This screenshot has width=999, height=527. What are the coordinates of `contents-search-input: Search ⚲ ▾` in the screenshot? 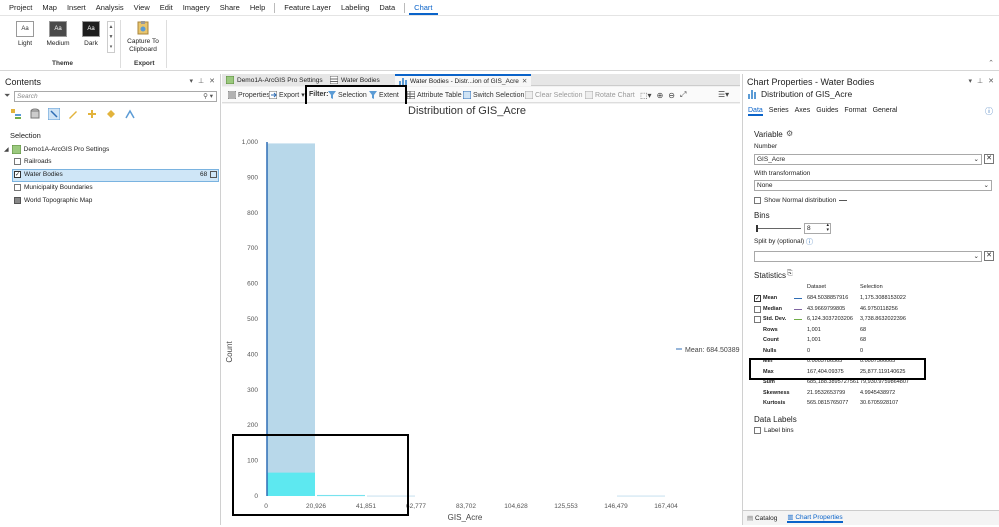 It's located at (115, 96).